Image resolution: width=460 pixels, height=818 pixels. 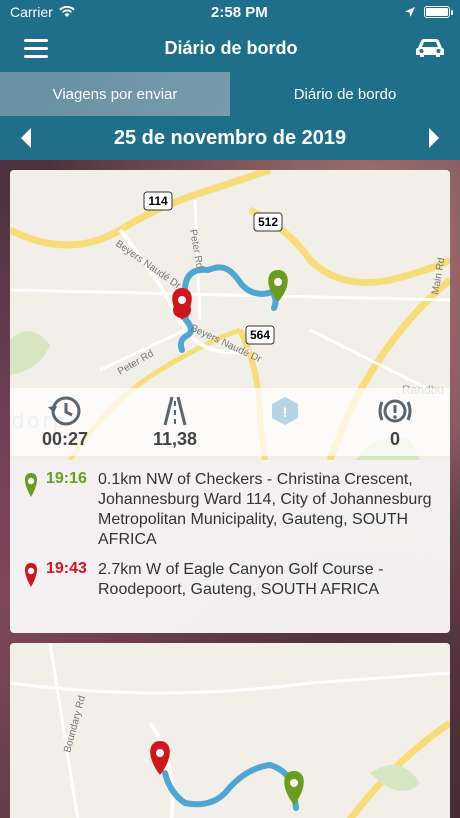 I want to click on tab-logbook: Diário de bordo, so click(x=345, y=94).